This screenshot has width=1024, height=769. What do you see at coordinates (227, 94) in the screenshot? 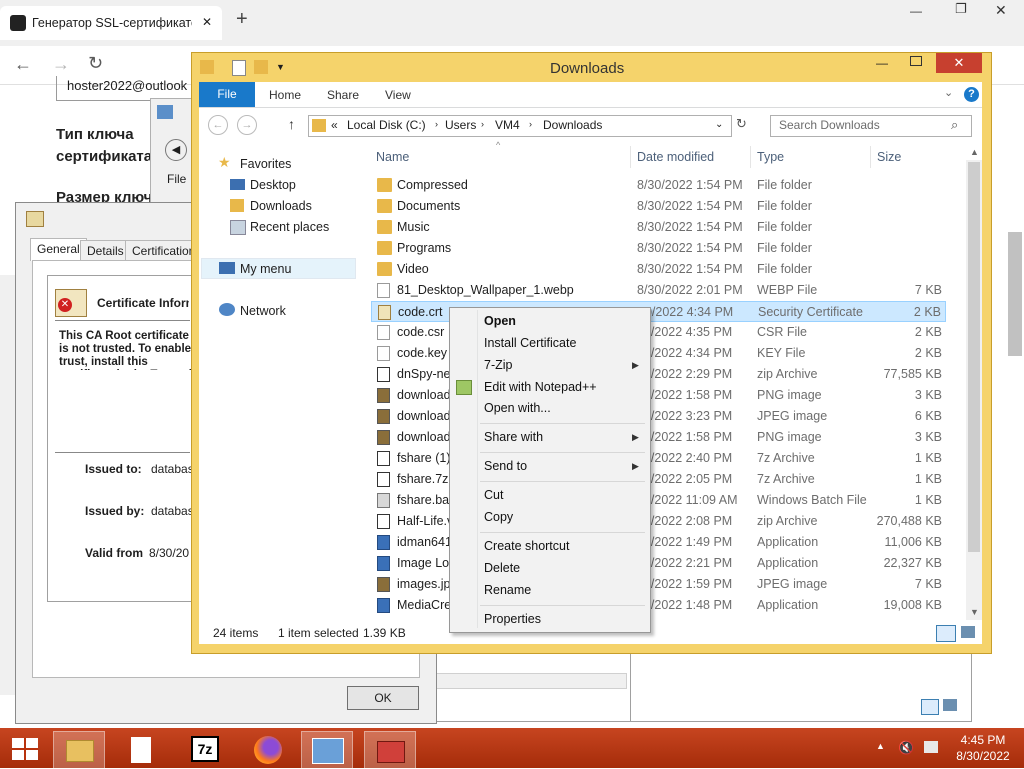
I see `ribbon-tab-file: File` at bounding box center [227, 94].